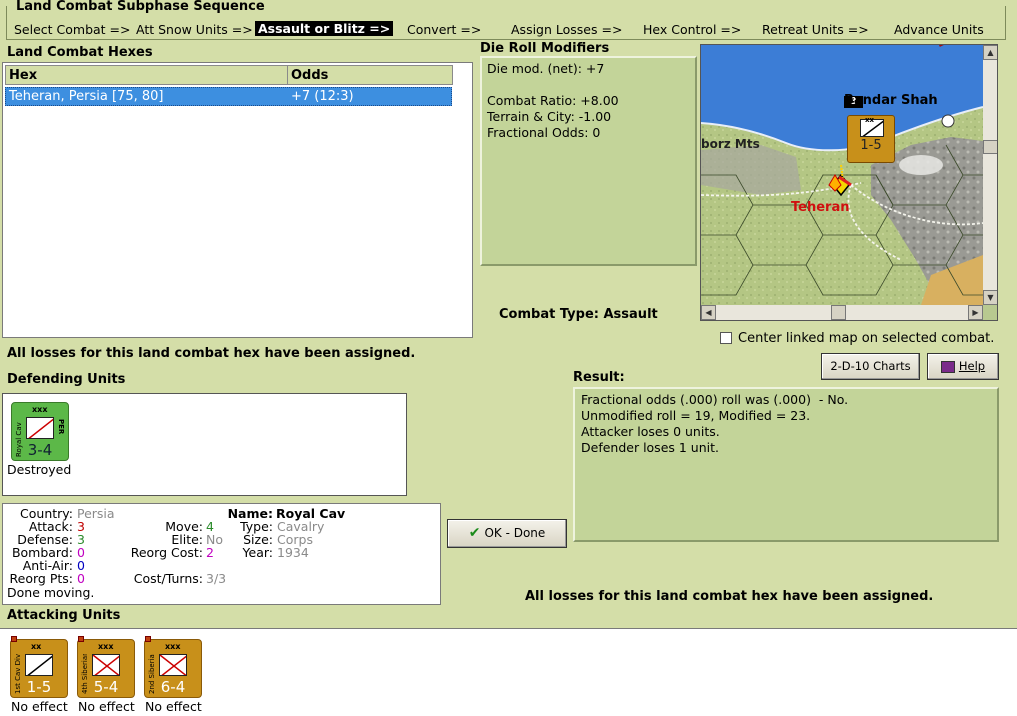 This screenshot has width=1017, height=716. What do you see at coordinates (293, 552) in the screenshot?
I see `year-value: 1934` at bounding box center [293, 552].